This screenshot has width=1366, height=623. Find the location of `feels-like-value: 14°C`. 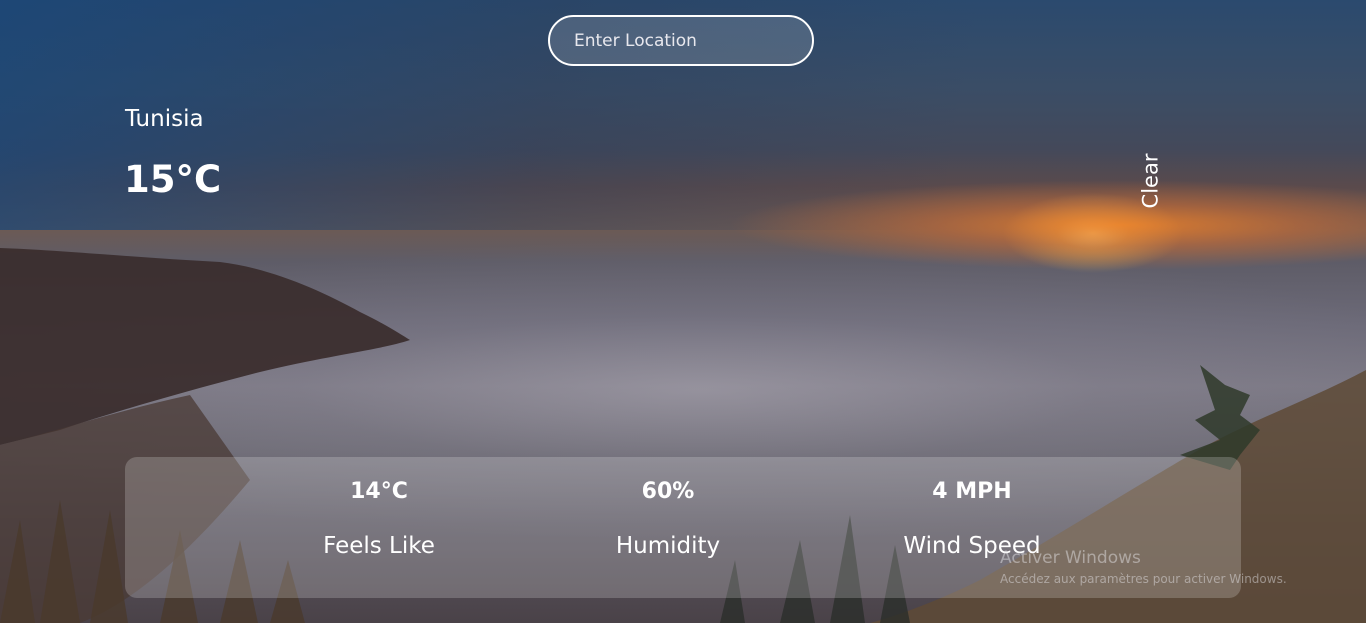

feels-like-value: 14°C is located at coordinates (379, 491).